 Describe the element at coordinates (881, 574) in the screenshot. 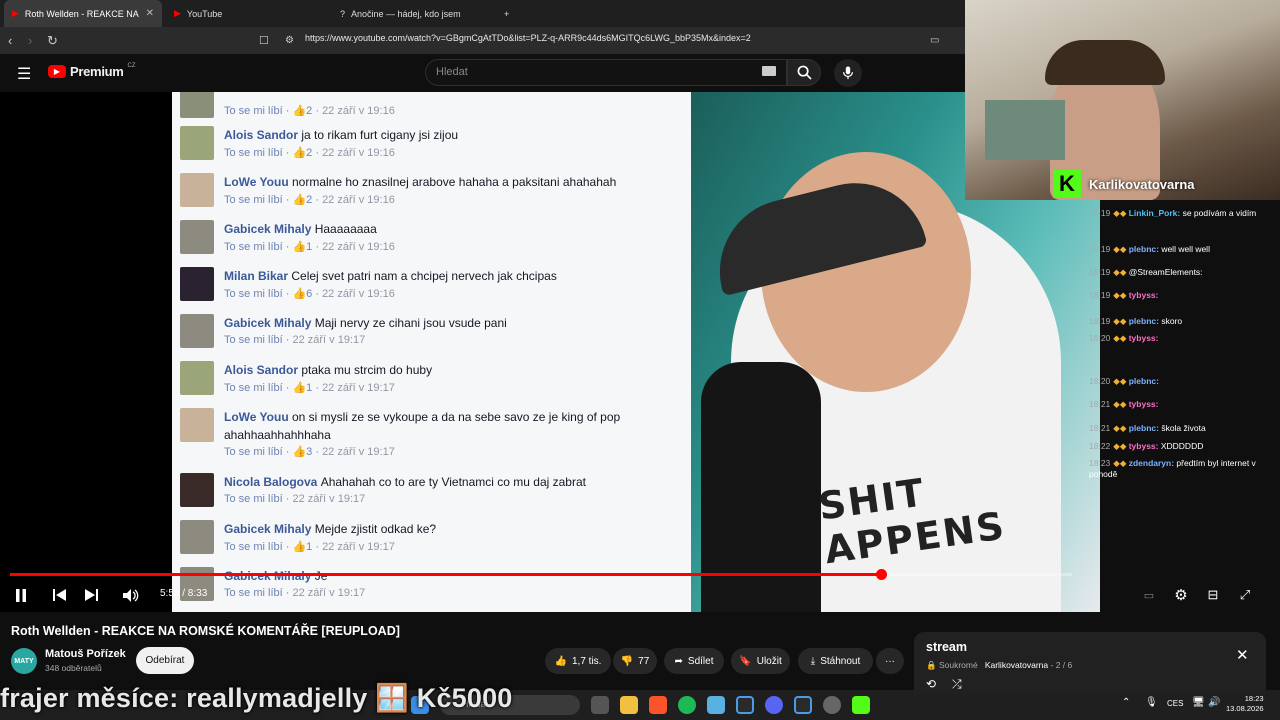

I see `scrubber-handle` at that location.